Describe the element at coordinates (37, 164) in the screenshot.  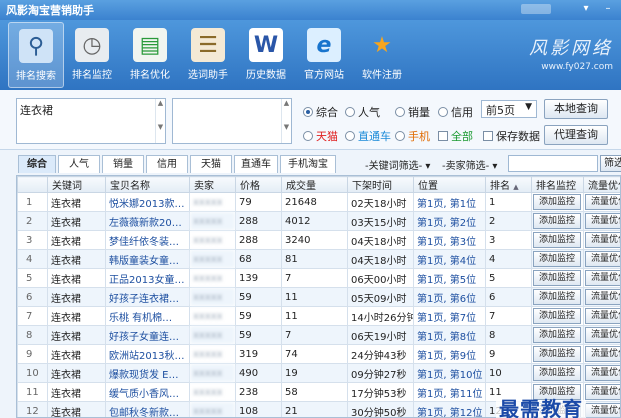
I see `tab-composite: 综合` at that location.